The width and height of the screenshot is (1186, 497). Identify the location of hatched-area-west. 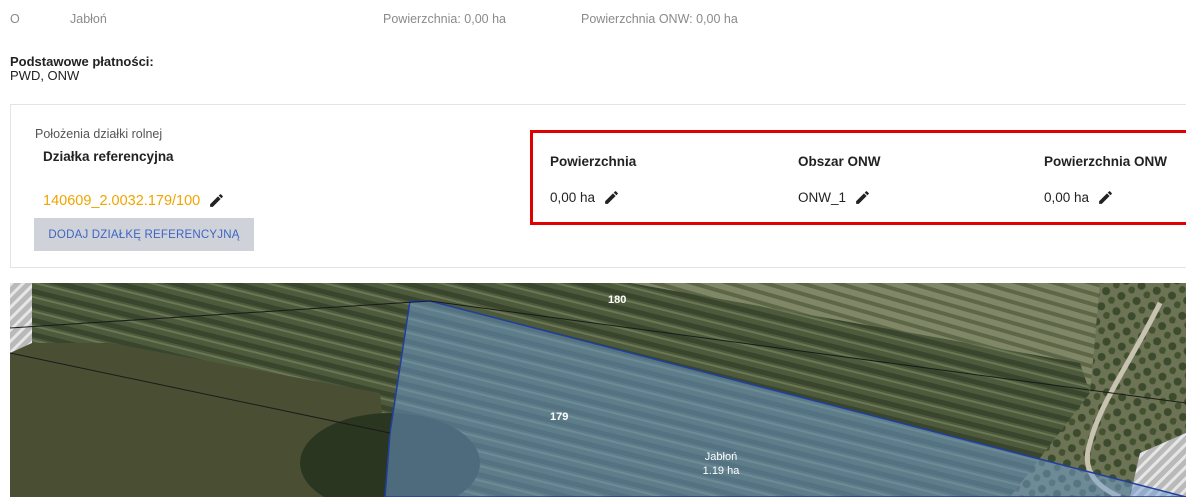
(21, 318).